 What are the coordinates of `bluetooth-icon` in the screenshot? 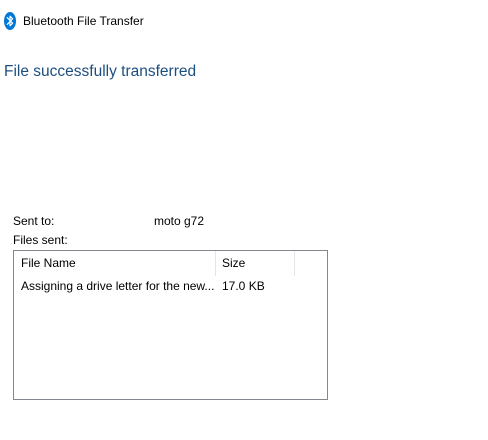 It's located at (10, 21).